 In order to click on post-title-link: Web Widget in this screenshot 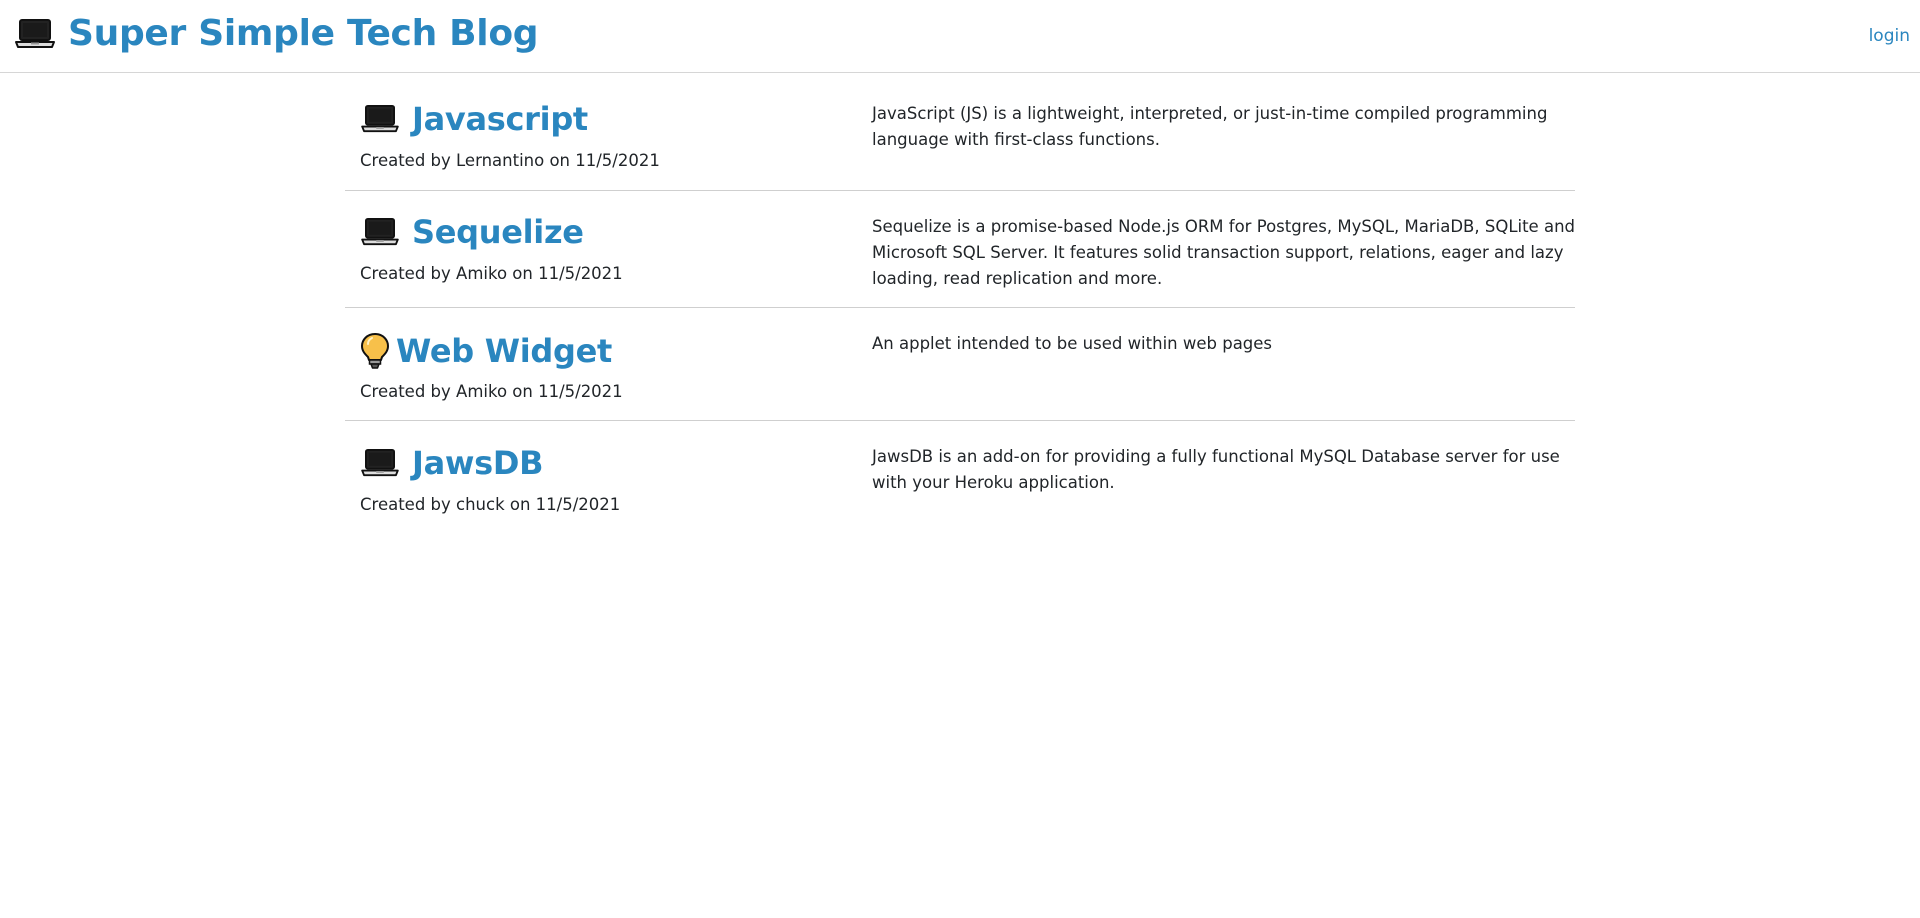, I will do `click(486, 351)`.